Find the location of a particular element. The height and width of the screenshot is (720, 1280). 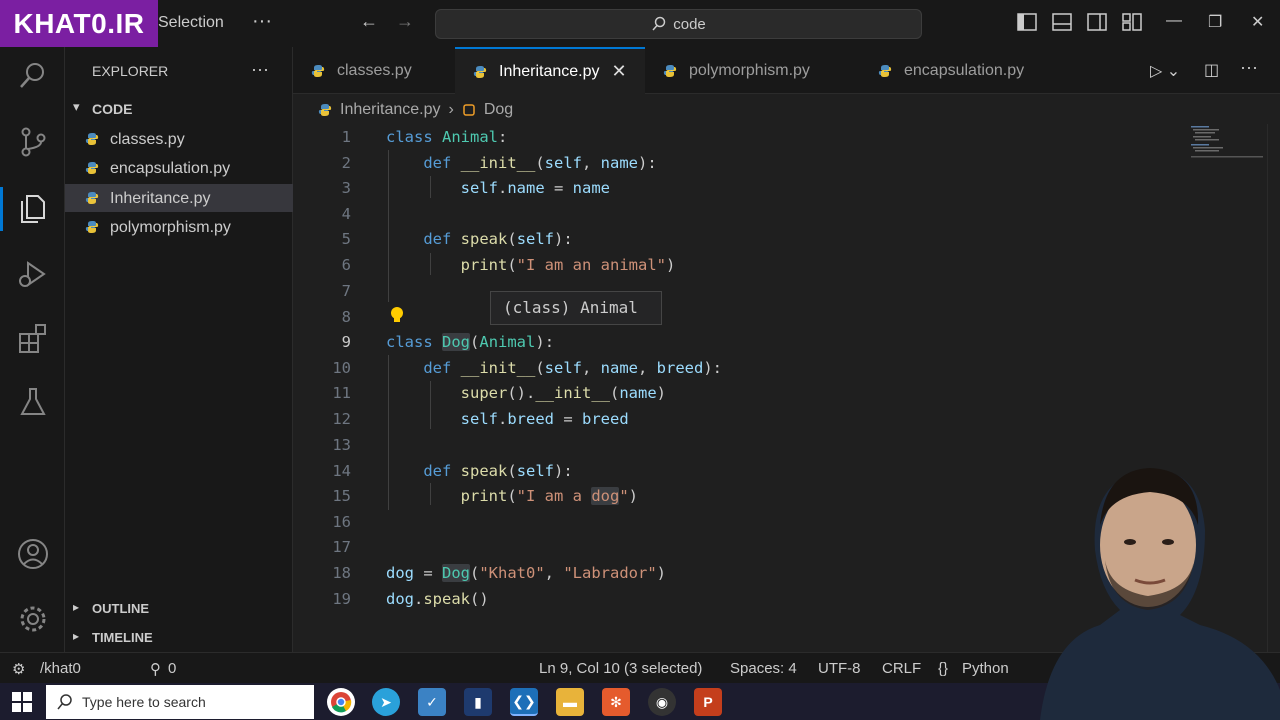

line-number: 15 is located at coordinates (341, 496).